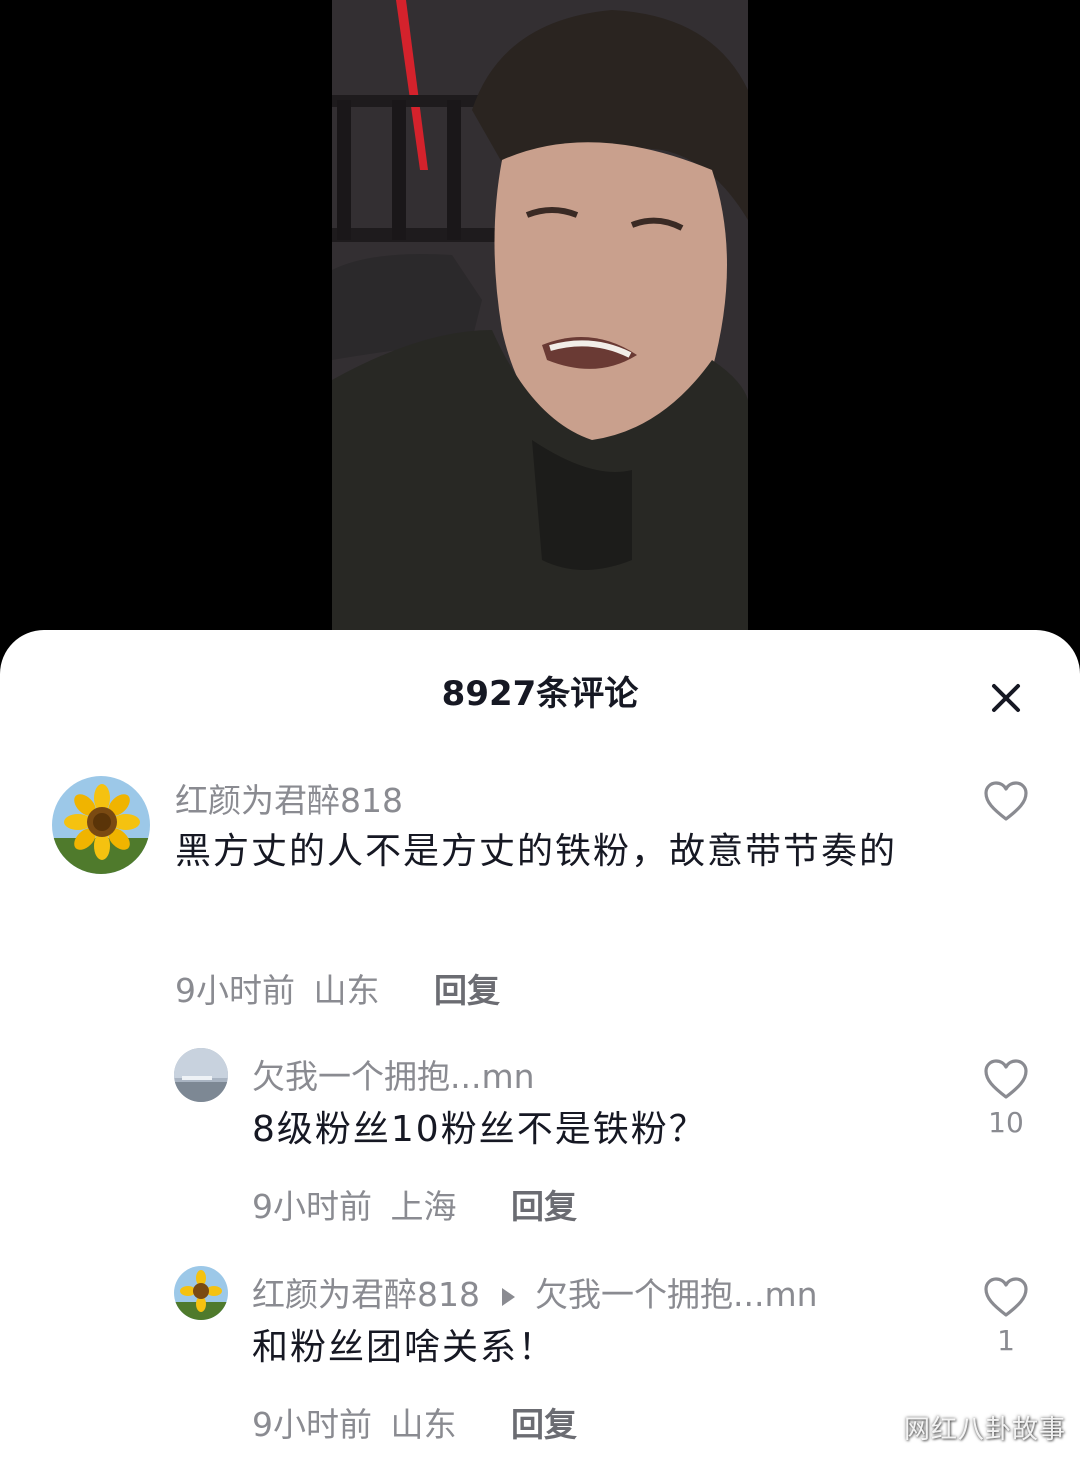  Describe the element at coordinates (984, 1430) in the screenshot. I see `watermark: 网红八卦故事` at that location.